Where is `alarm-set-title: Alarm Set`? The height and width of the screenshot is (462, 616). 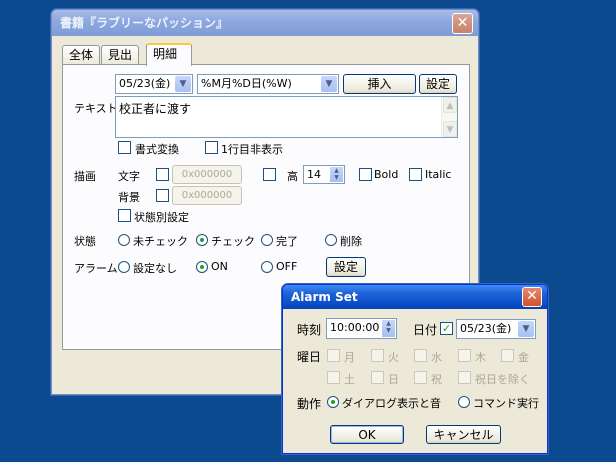 alarm-set-title: Alarm Set is located at coordinates (324, 297).